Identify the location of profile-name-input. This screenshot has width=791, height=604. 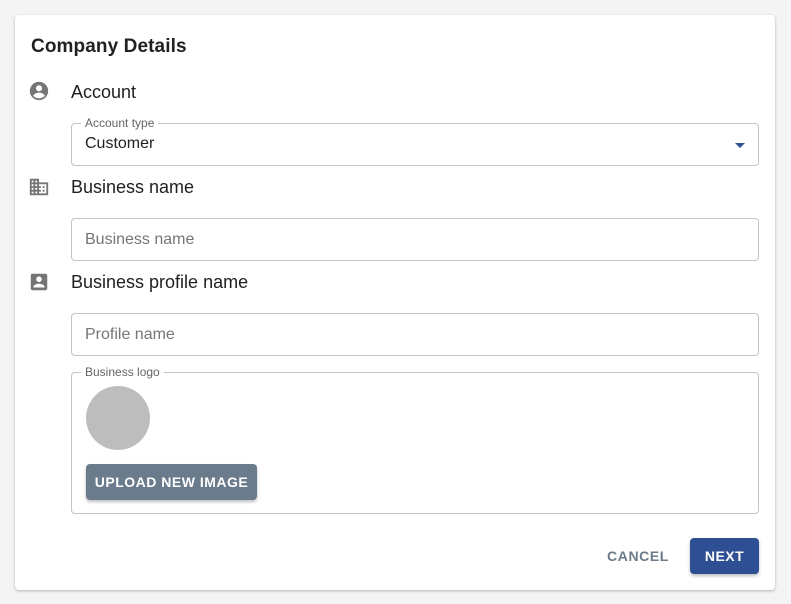
(415, 334).